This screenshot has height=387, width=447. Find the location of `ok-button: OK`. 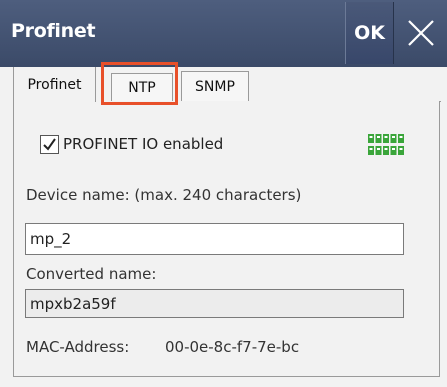

ok-button: OK is located at coordinates (369, 33).